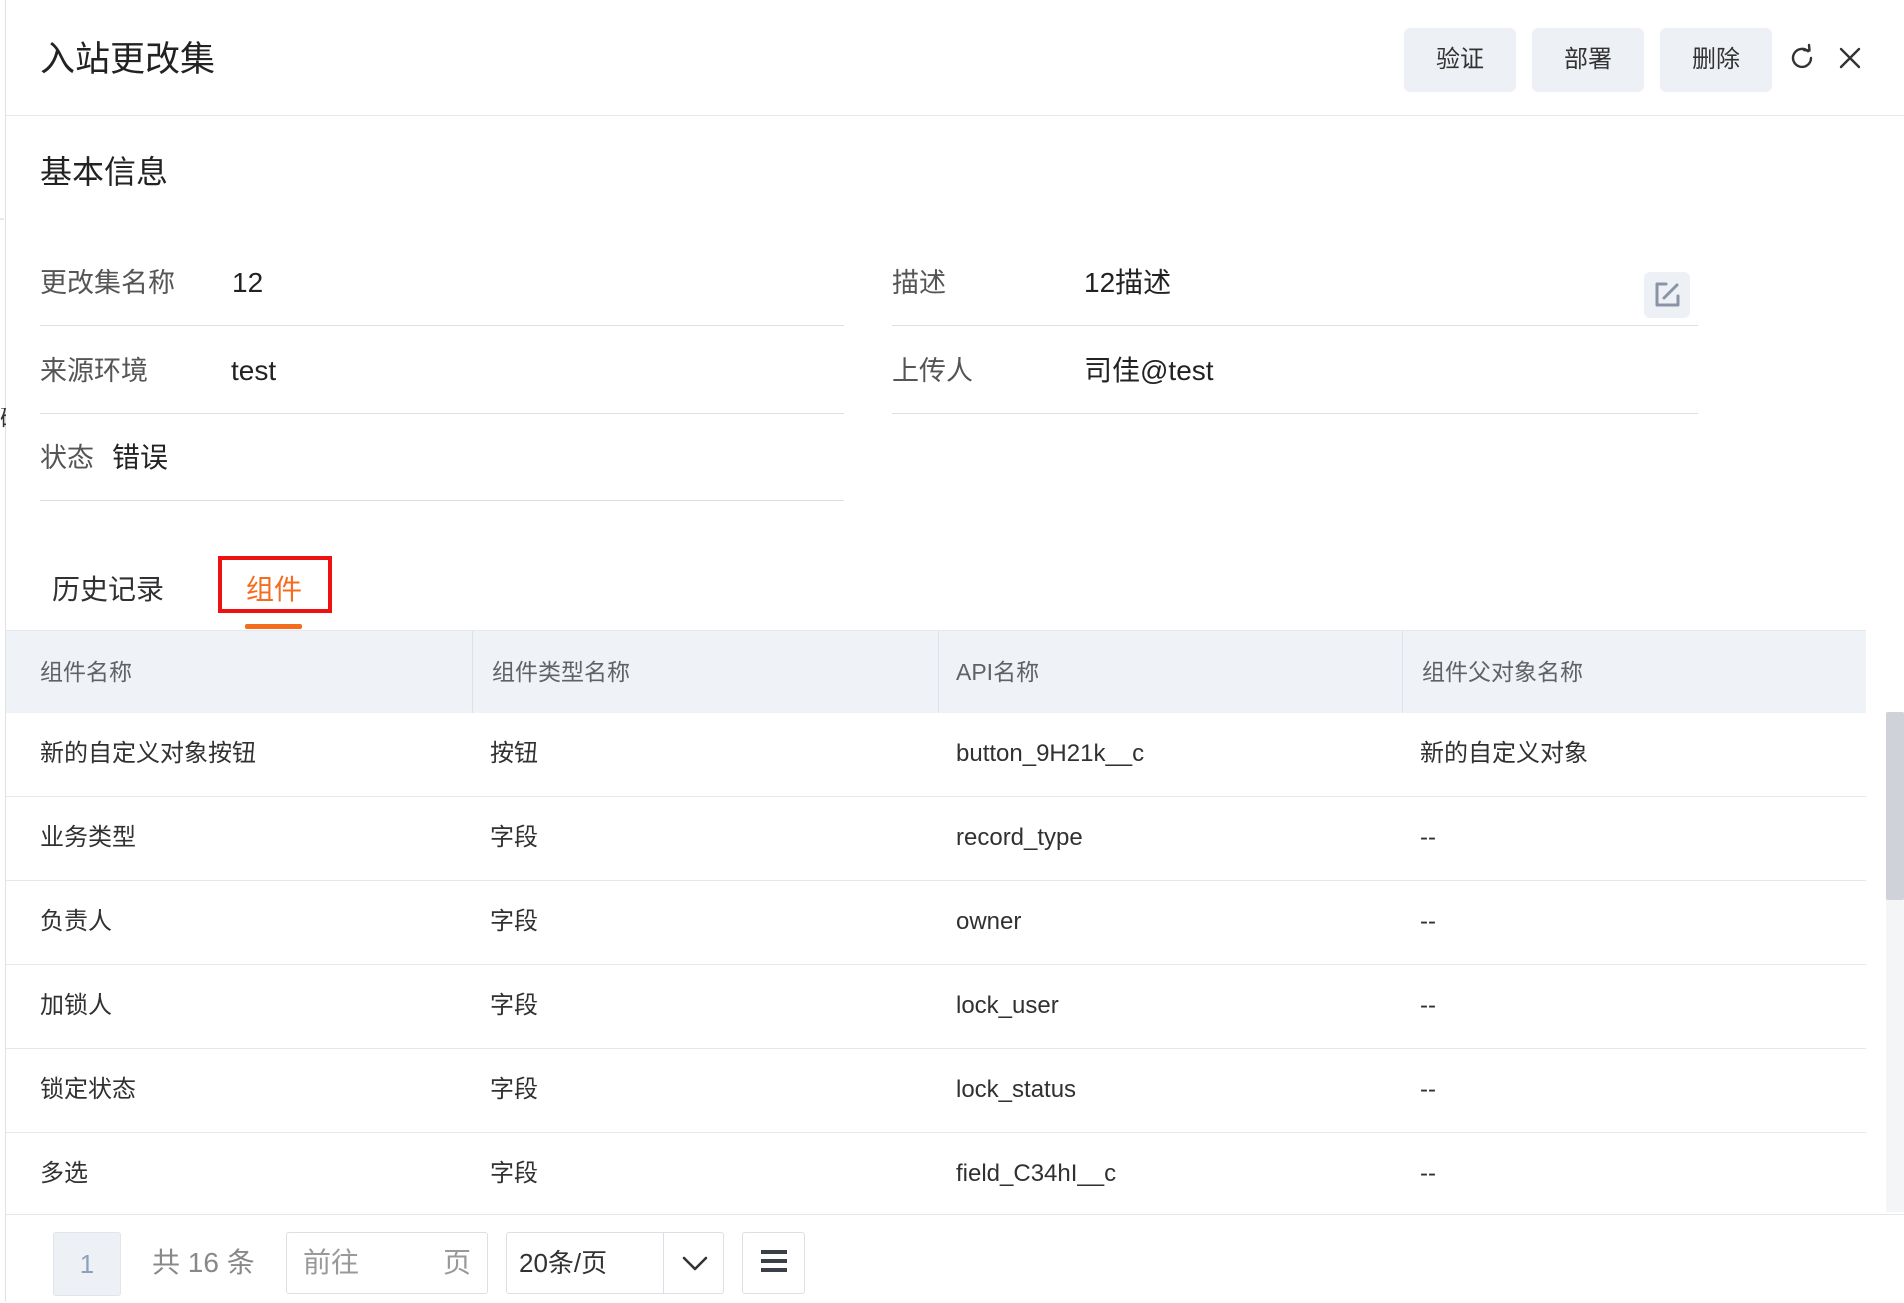 Image resolution: width=1904 pixels, height=1303 pixels. Describe the element at coordinates (1504, 753) in the screenshot. I see `cell-parent-object: 新的自定义对象` at that location.